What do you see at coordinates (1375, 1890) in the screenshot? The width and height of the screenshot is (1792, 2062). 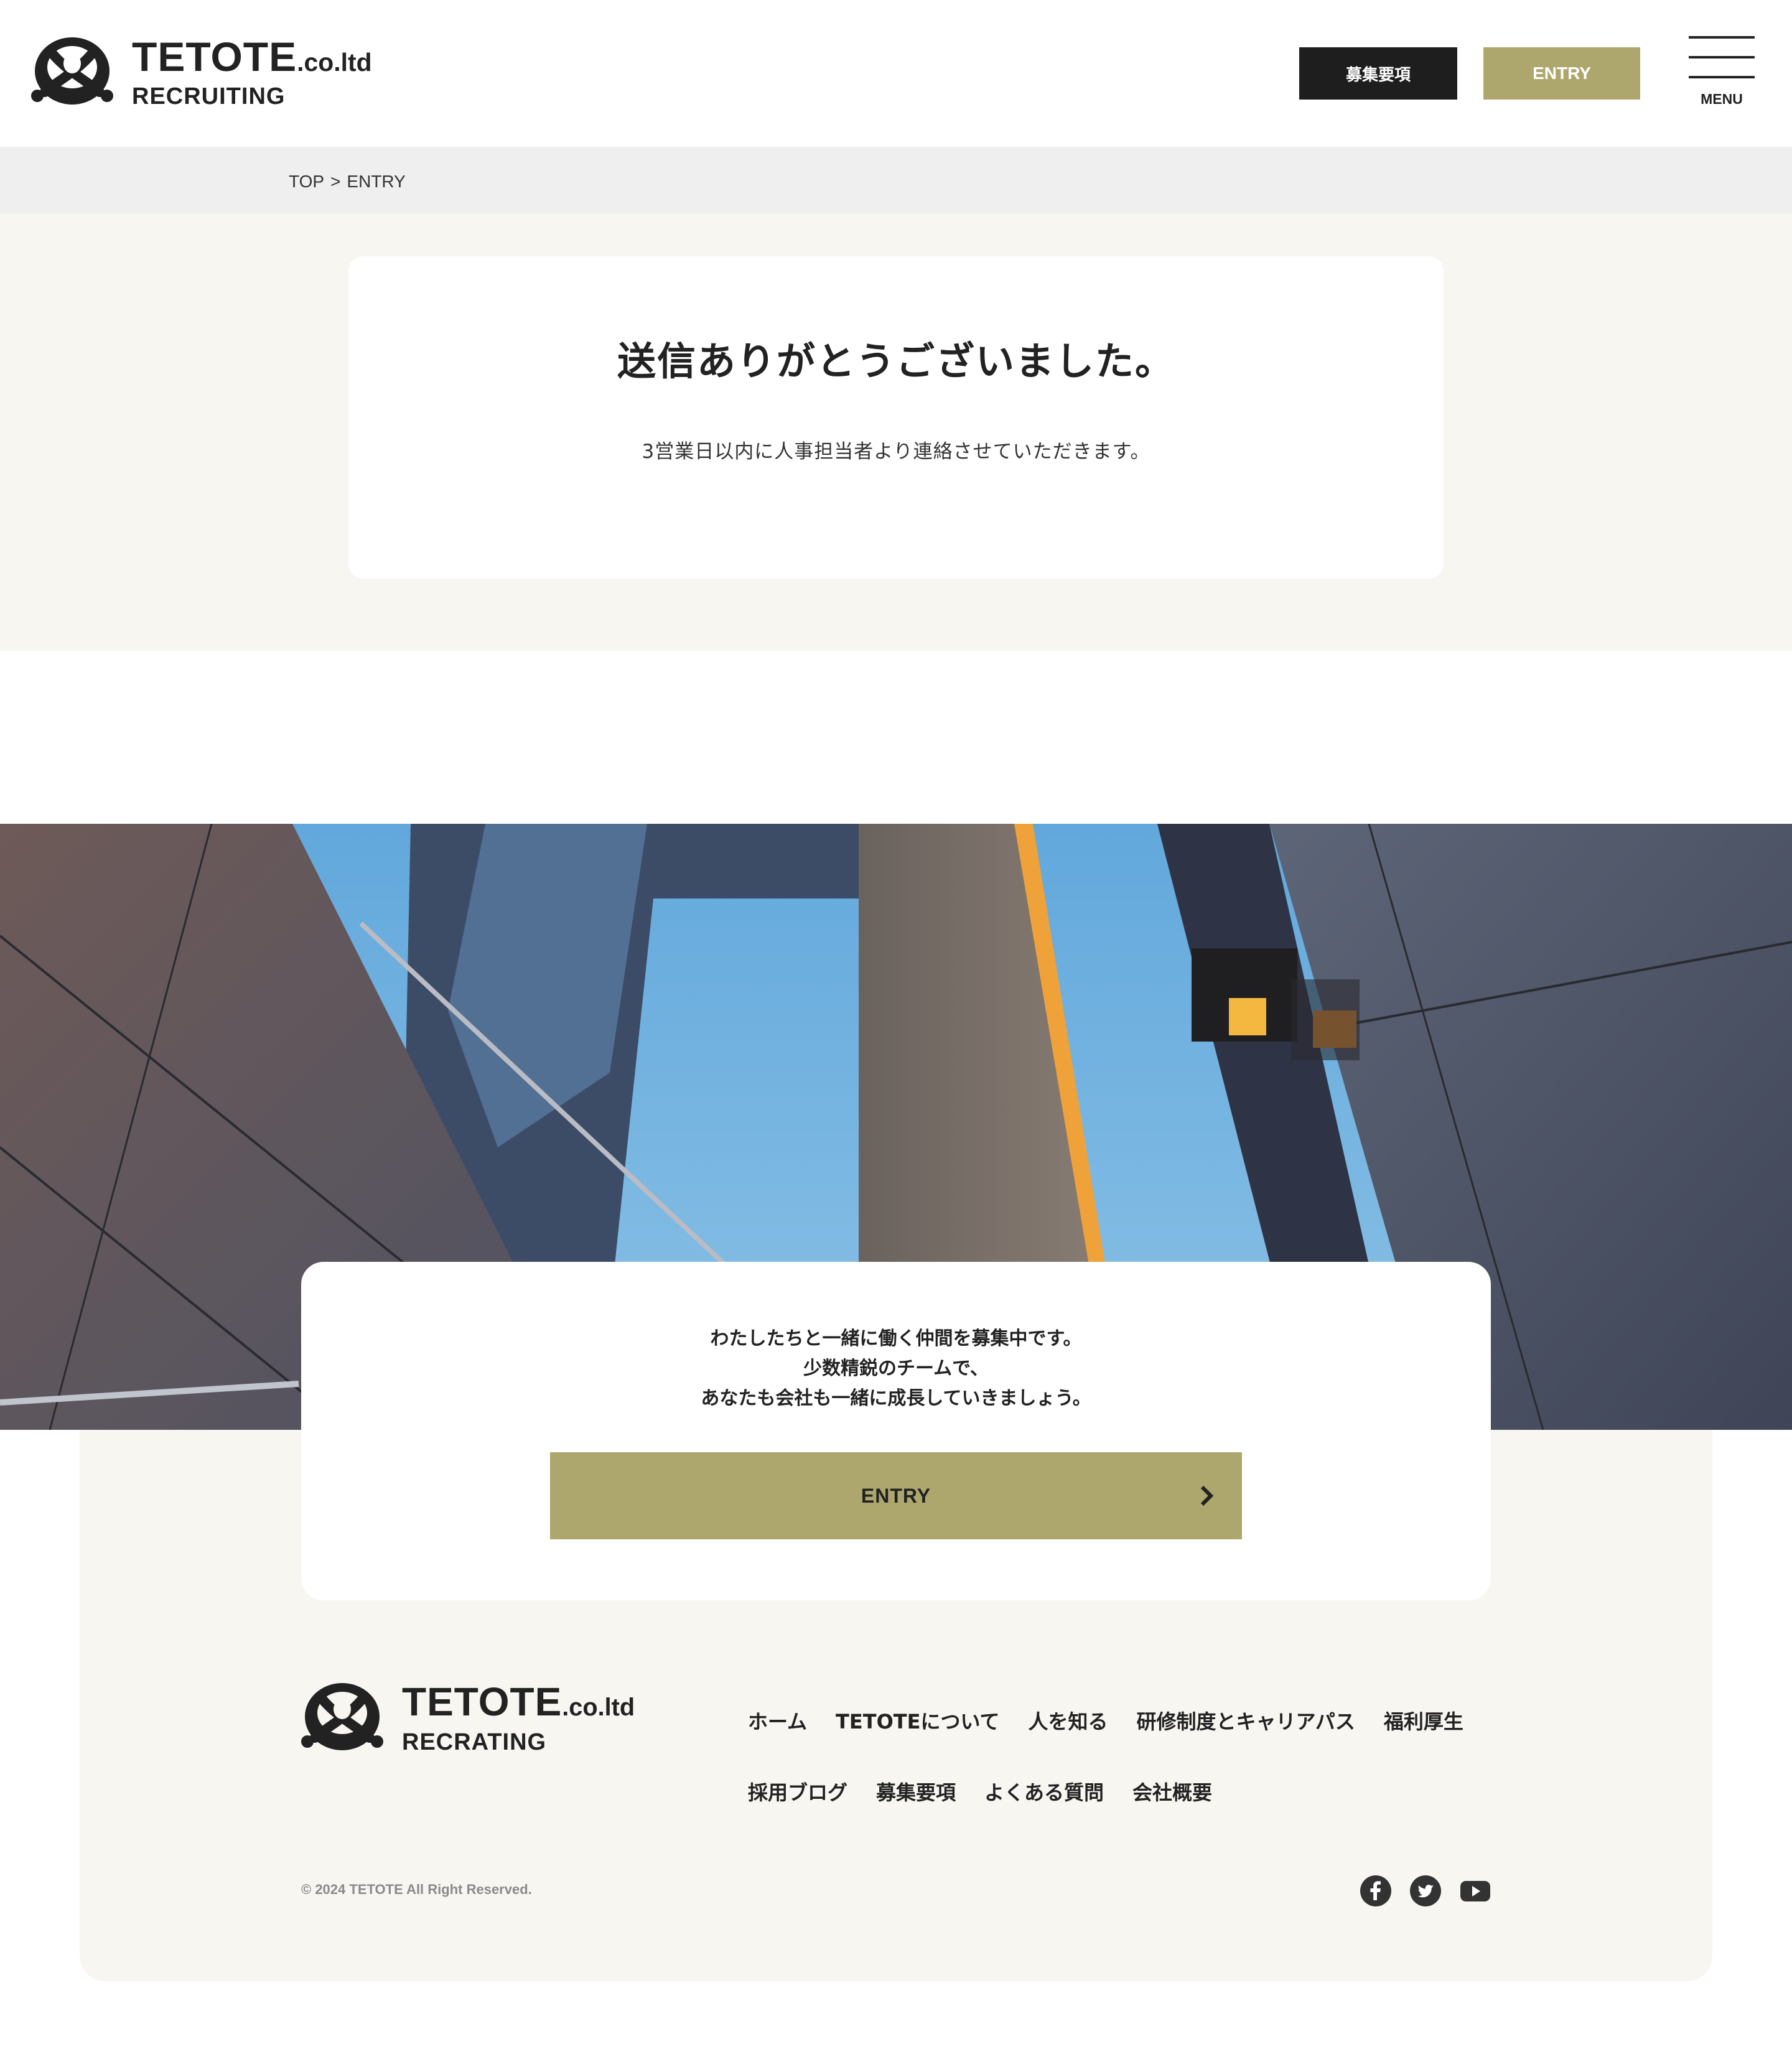 I see `facebook-icon` at bounding box center [1375, 1890].